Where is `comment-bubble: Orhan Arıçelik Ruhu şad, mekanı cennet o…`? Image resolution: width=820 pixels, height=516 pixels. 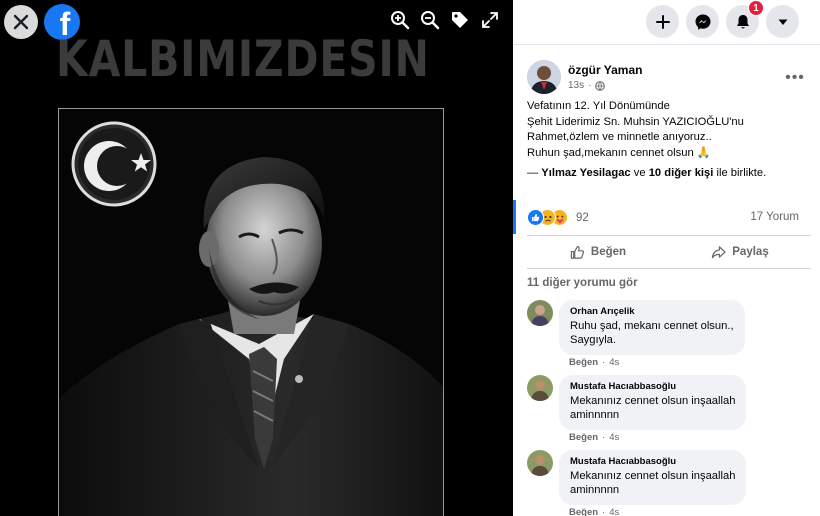 comment-bubble: Orhan Arıçelik Ruhu şad, mekanı cennet o… is located at coordinates (652, 327).